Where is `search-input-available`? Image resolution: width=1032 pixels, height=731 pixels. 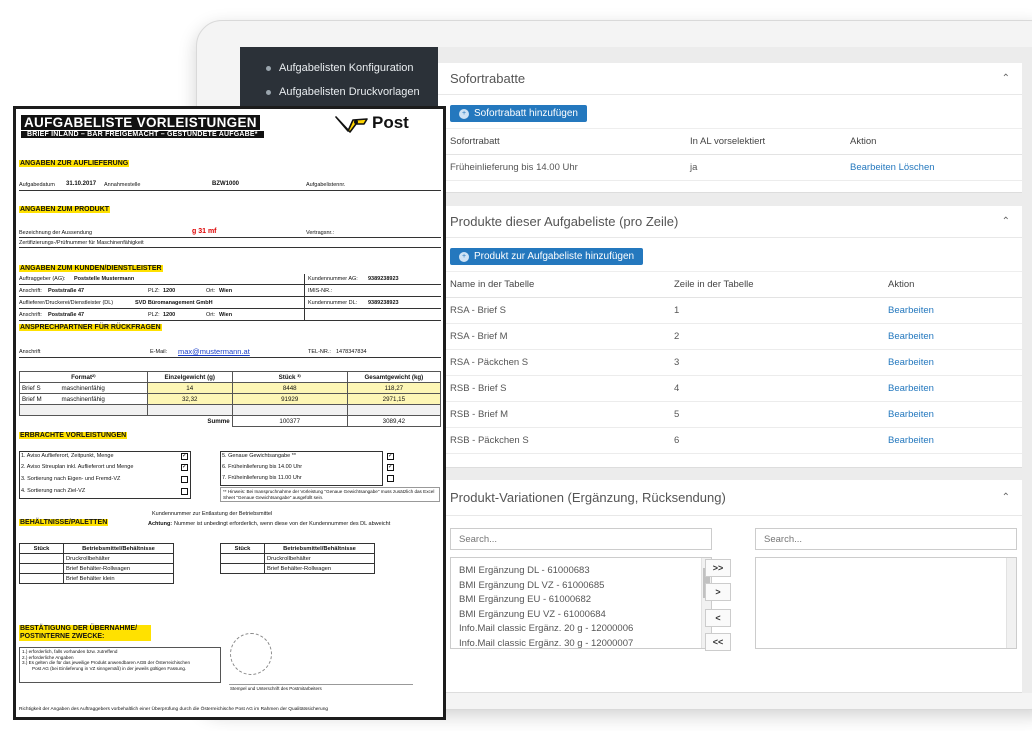 search-input-available is located at coordinates (581, 539).